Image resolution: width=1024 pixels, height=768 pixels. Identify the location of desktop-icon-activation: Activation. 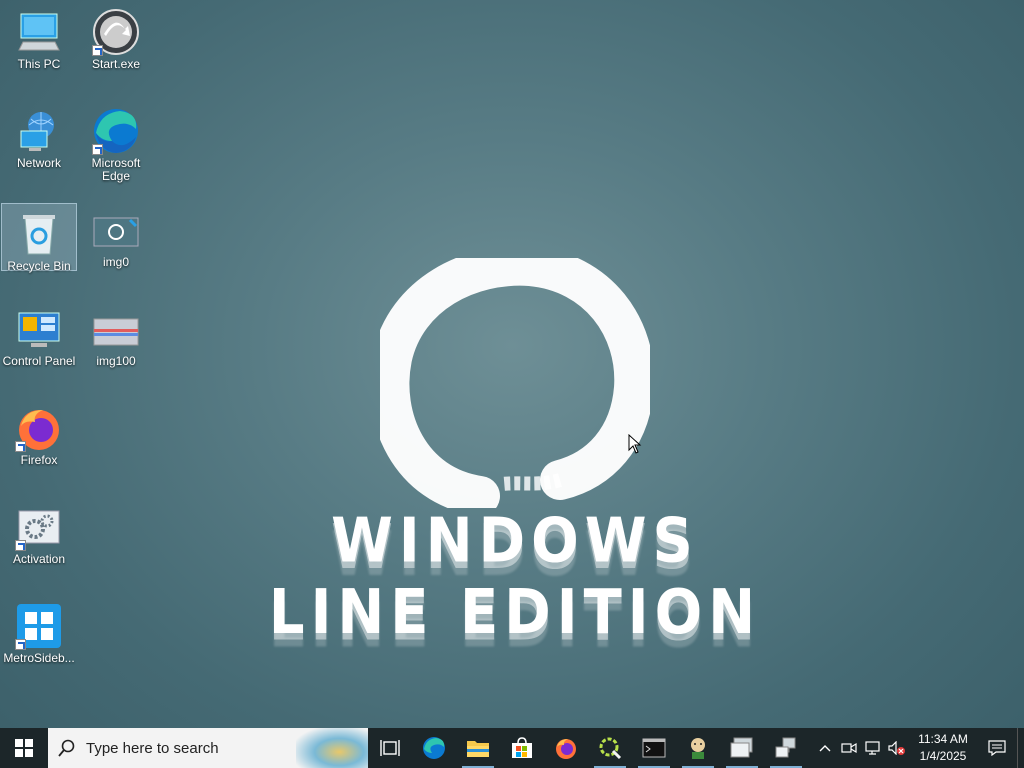
(39, 531).